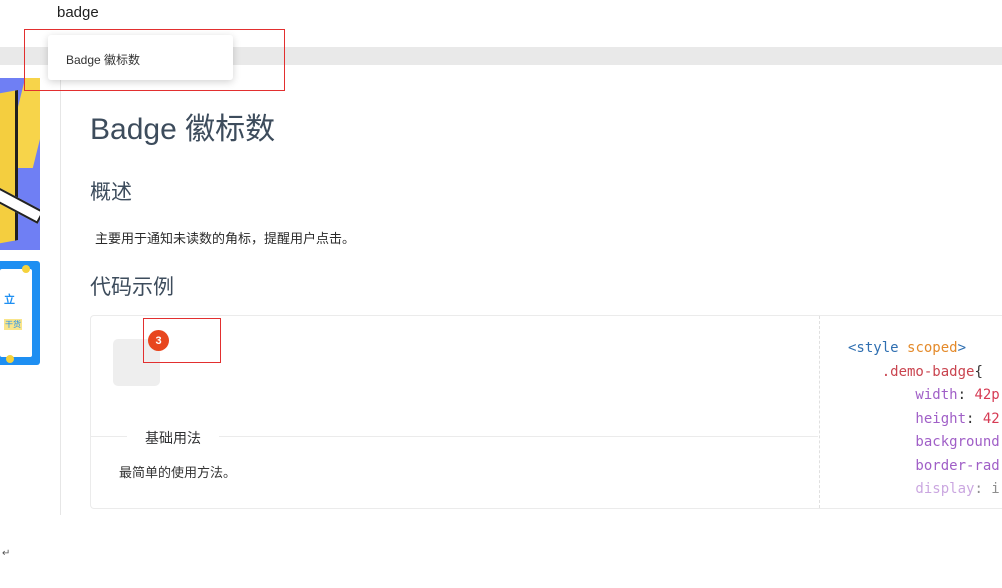 The height and width of the screenshot is (588, 1002). I want to click on overview-heading: 概述, so click(111, 192).